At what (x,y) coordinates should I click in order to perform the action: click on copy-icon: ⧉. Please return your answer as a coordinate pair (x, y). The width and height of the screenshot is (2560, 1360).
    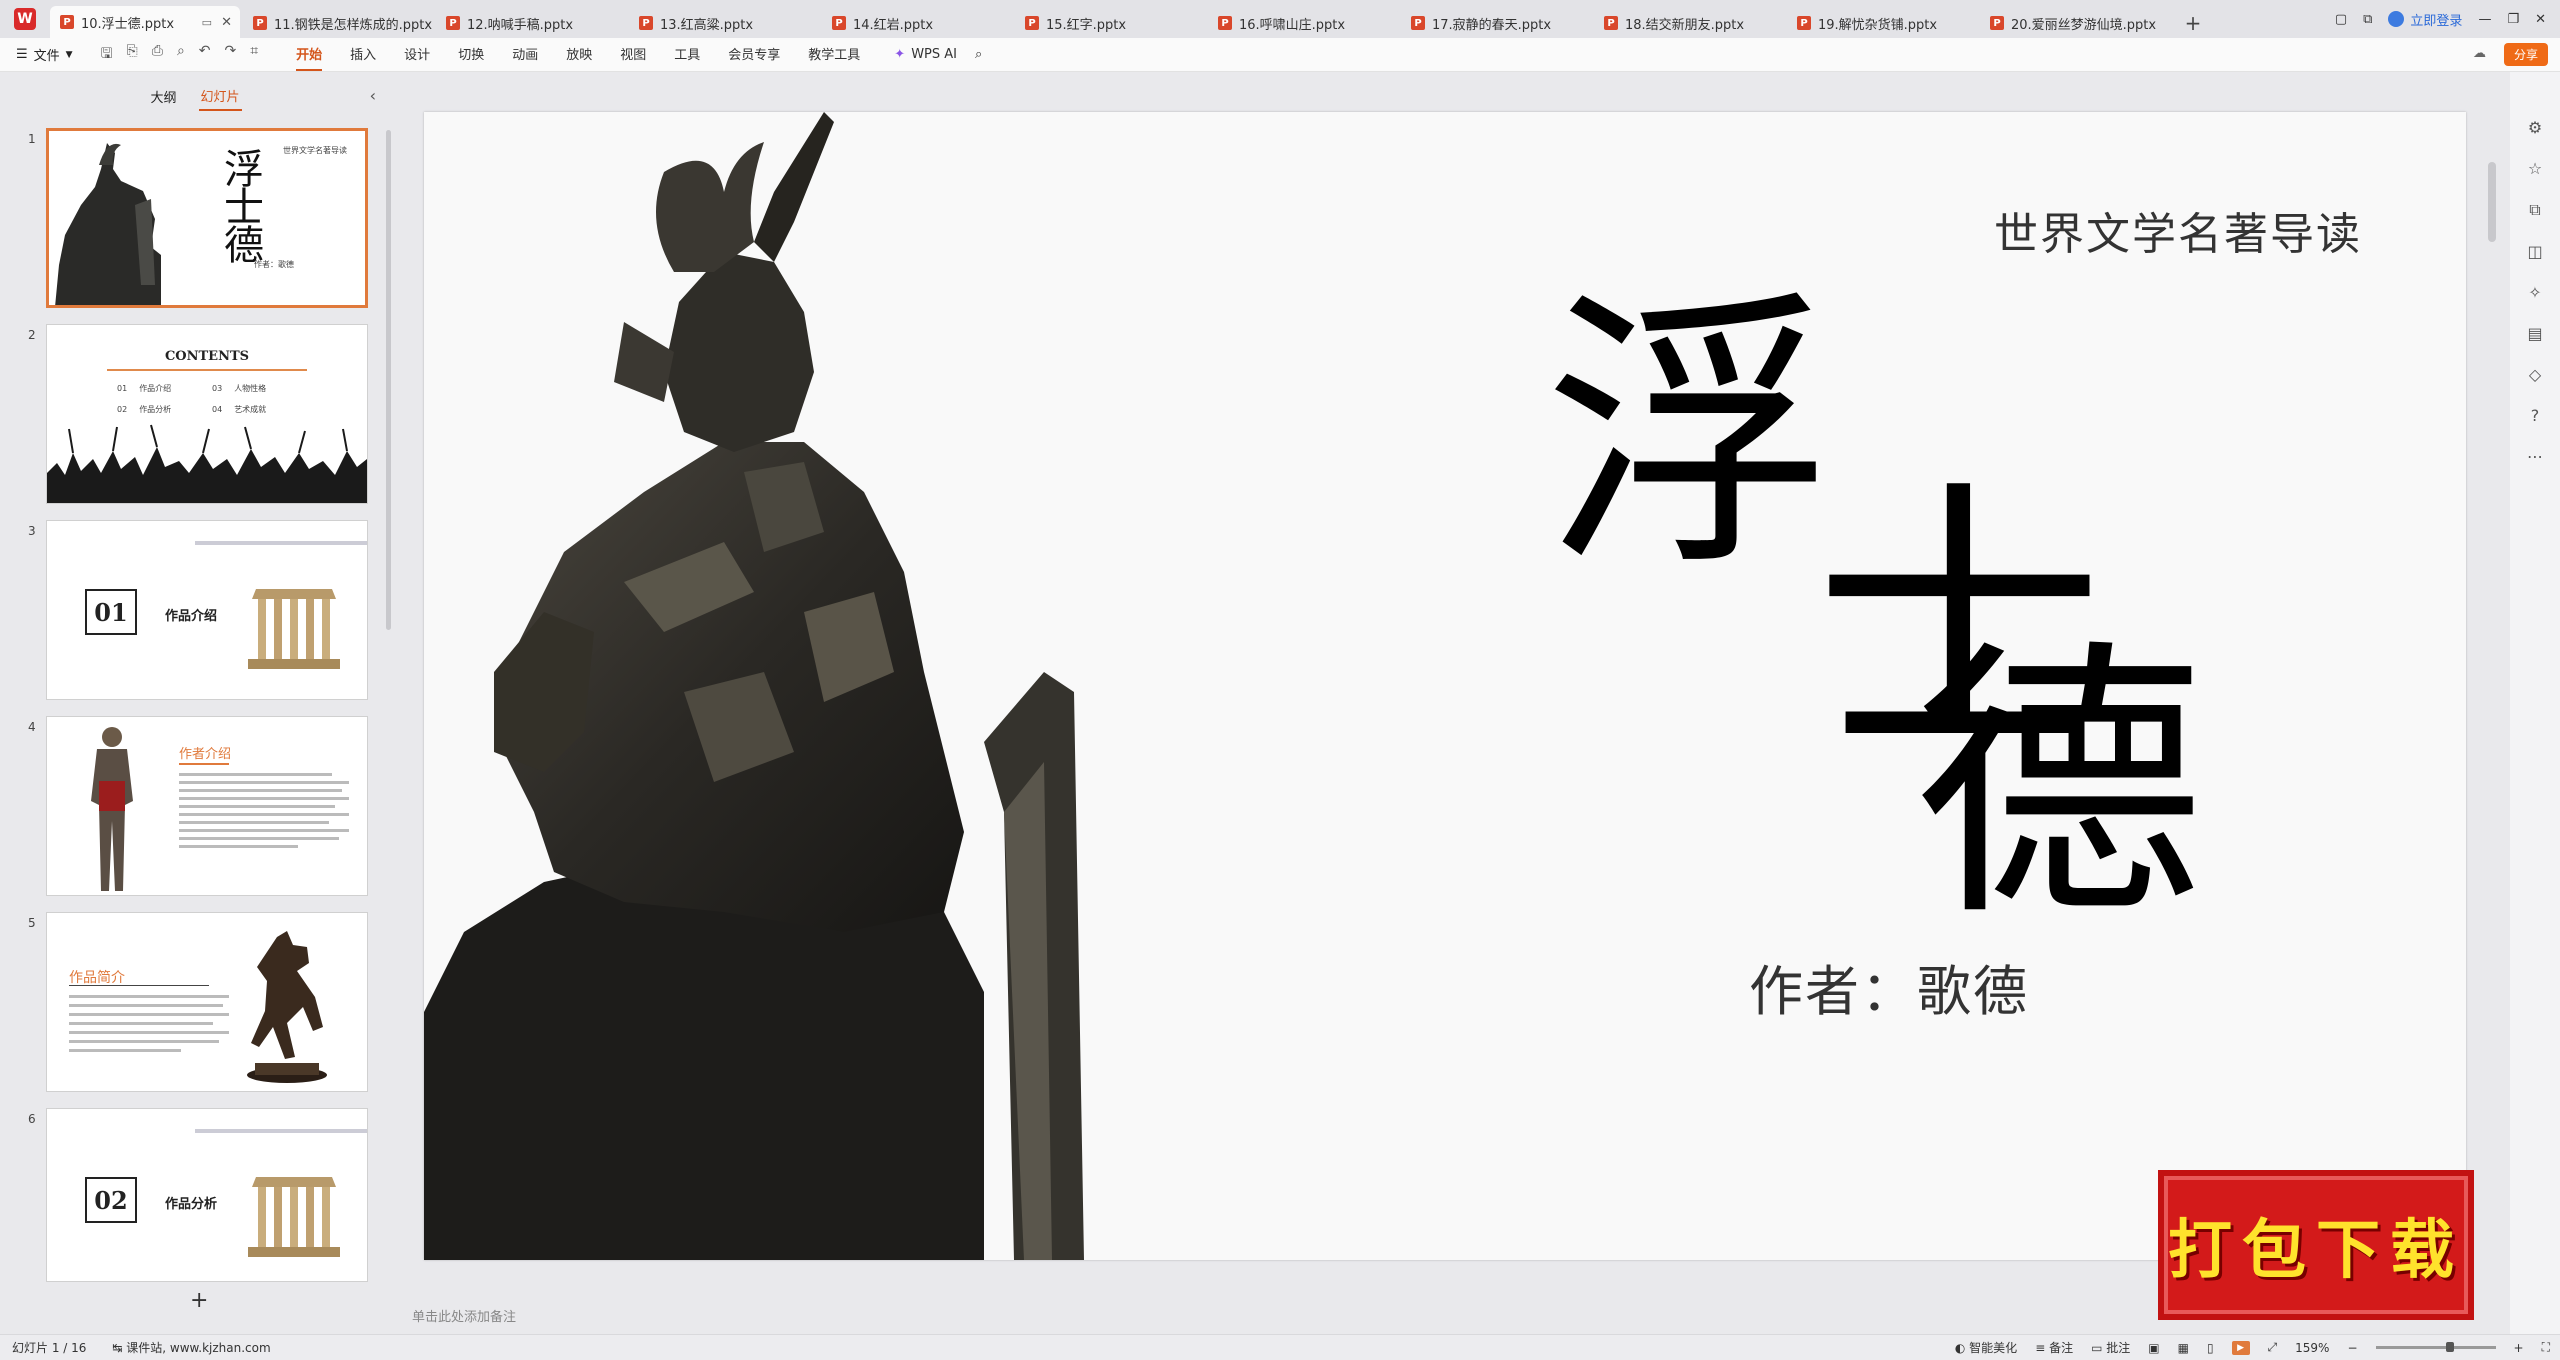
    Looking at the image, I should click on (2534, 210).